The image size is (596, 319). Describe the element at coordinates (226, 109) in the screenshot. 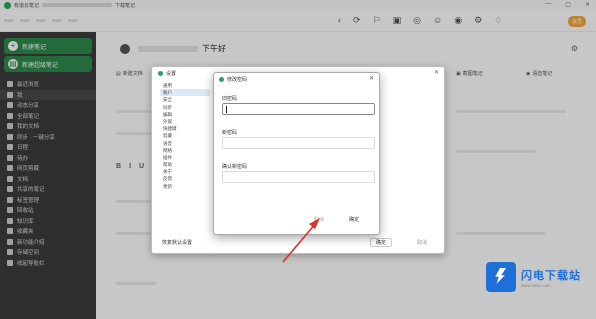

I see `text-caret` at that location.